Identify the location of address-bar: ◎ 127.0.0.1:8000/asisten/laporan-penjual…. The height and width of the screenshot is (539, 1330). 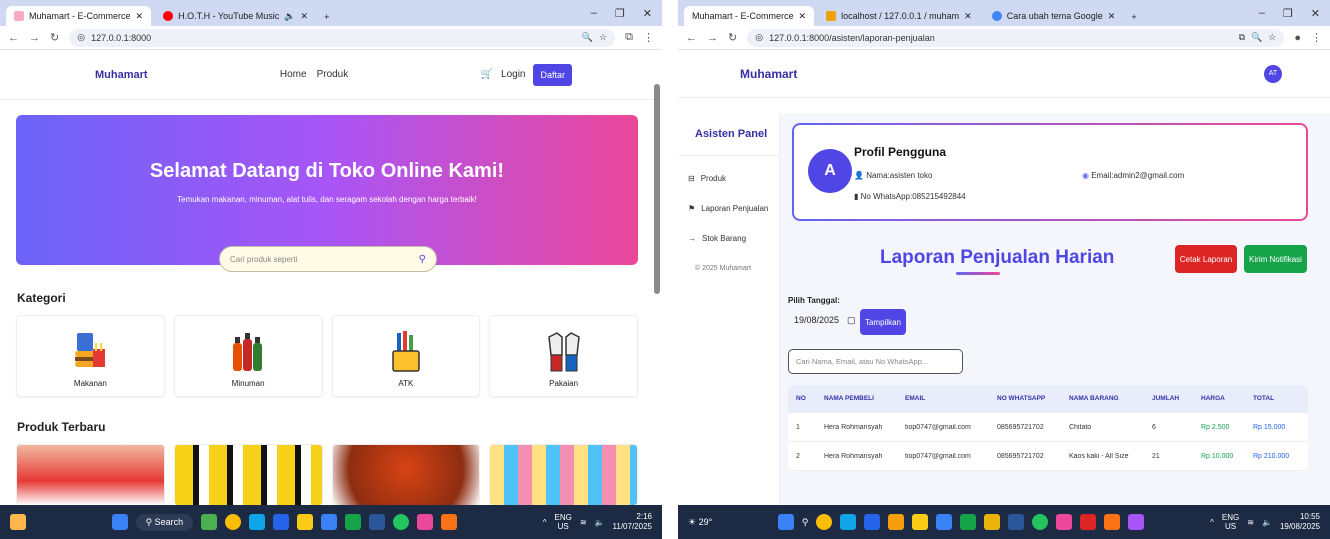
(1016, 37).